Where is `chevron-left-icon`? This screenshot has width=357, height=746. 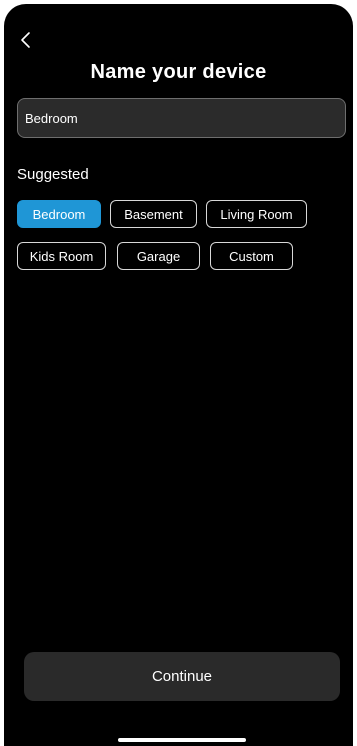
chevron-left-icon is located at coordinates (25, 40).